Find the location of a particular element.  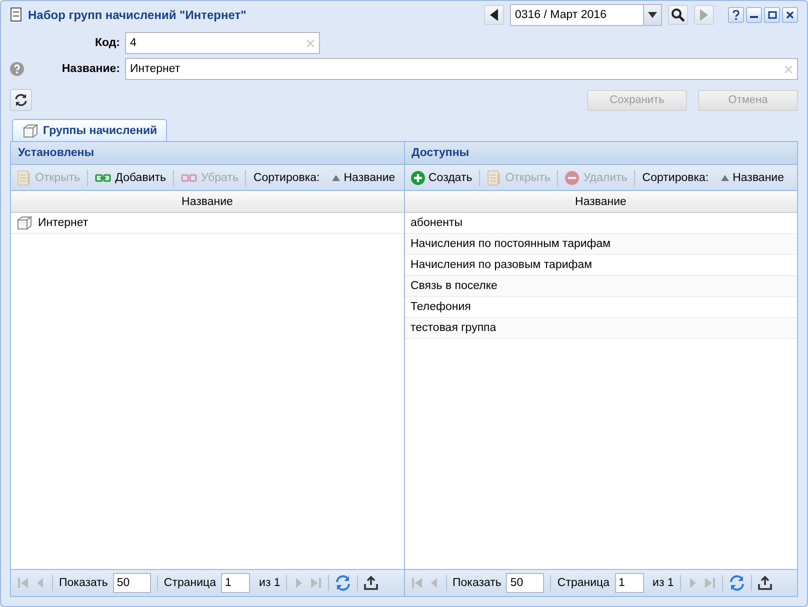

help-button is located at coordinates (736, 14).